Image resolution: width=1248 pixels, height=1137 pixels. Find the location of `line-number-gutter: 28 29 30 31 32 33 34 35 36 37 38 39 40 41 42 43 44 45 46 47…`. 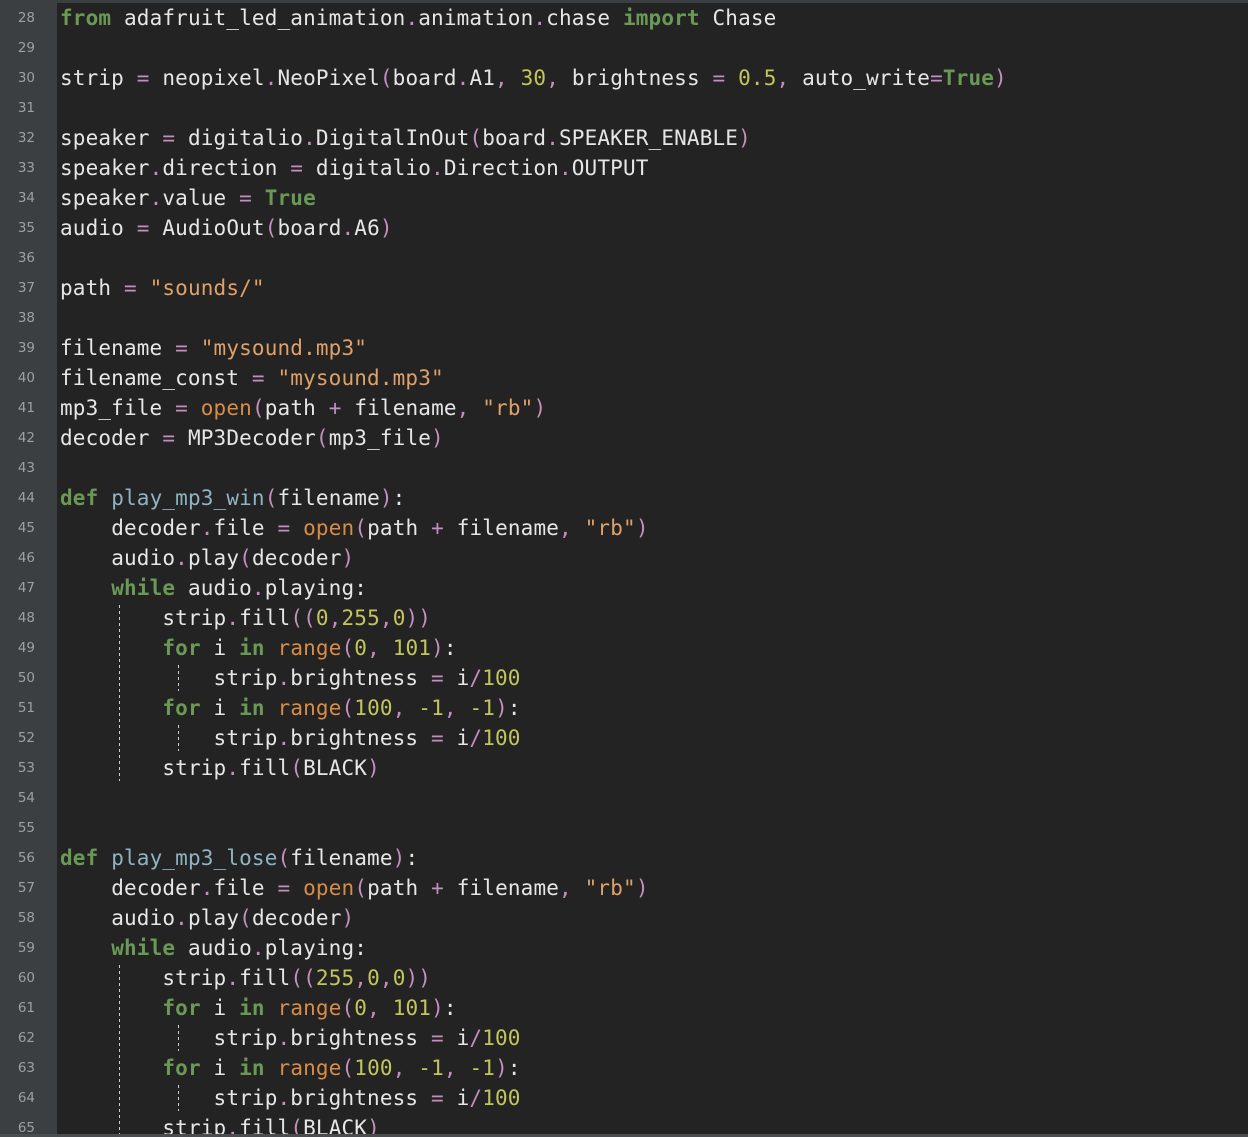

line-number-gutter: 28 29 30 31 32 33 34 35 36 37 38 39 40 41 42 43 44 45 46 47… is located at coordinates (28, 568).